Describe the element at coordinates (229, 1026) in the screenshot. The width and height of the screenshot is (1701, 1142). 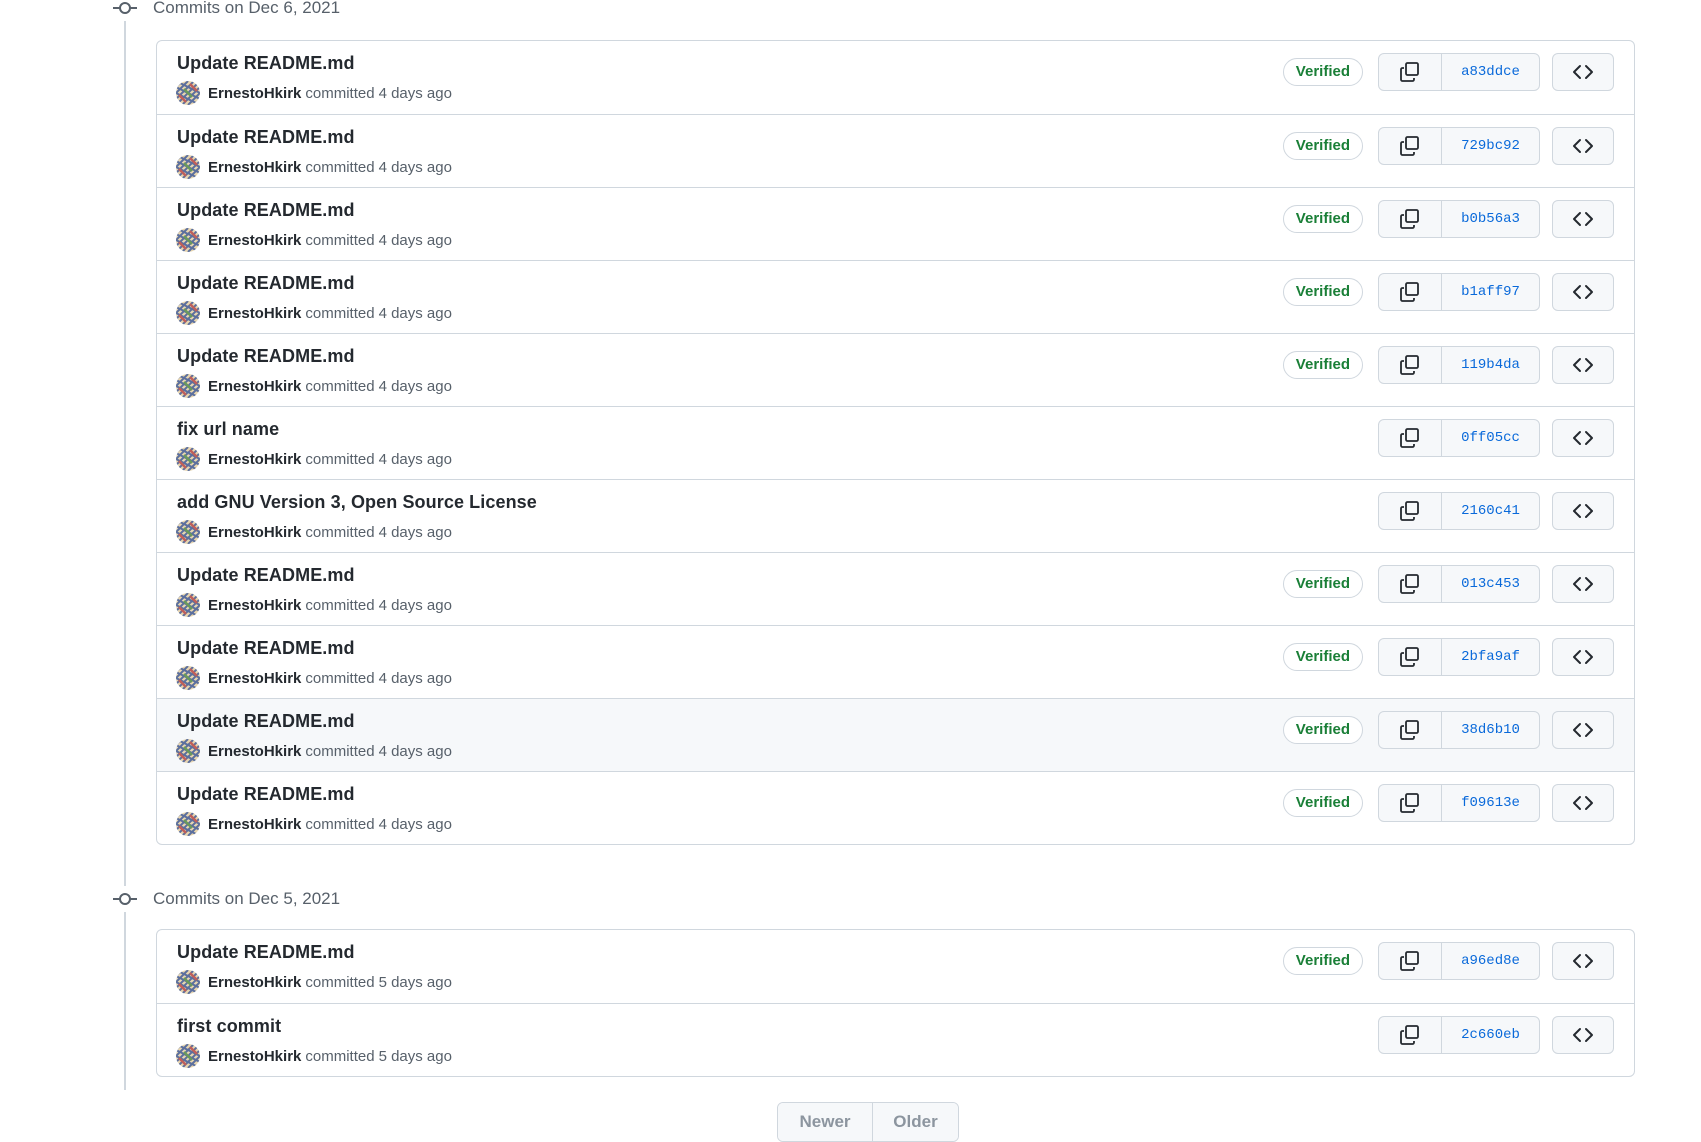
I see `commit-message-link: first commit` at that location.